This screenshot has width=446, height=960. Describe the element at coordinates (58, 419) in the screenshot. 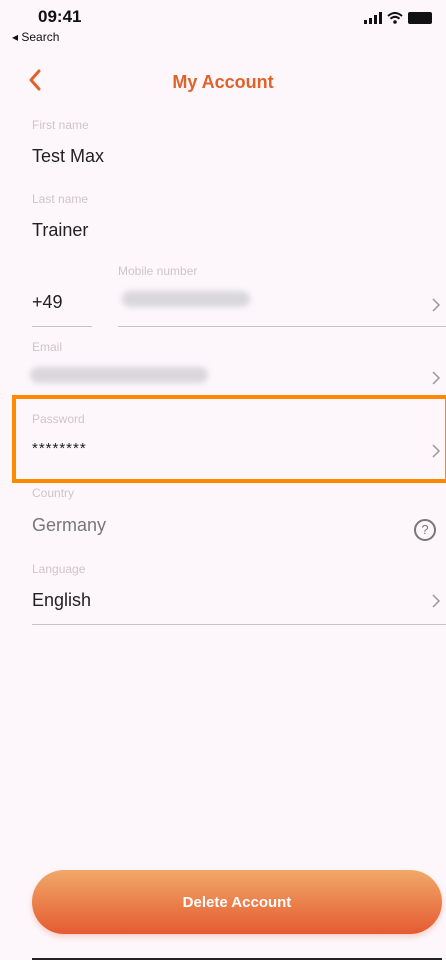

I see `password-label: Password` at that location.